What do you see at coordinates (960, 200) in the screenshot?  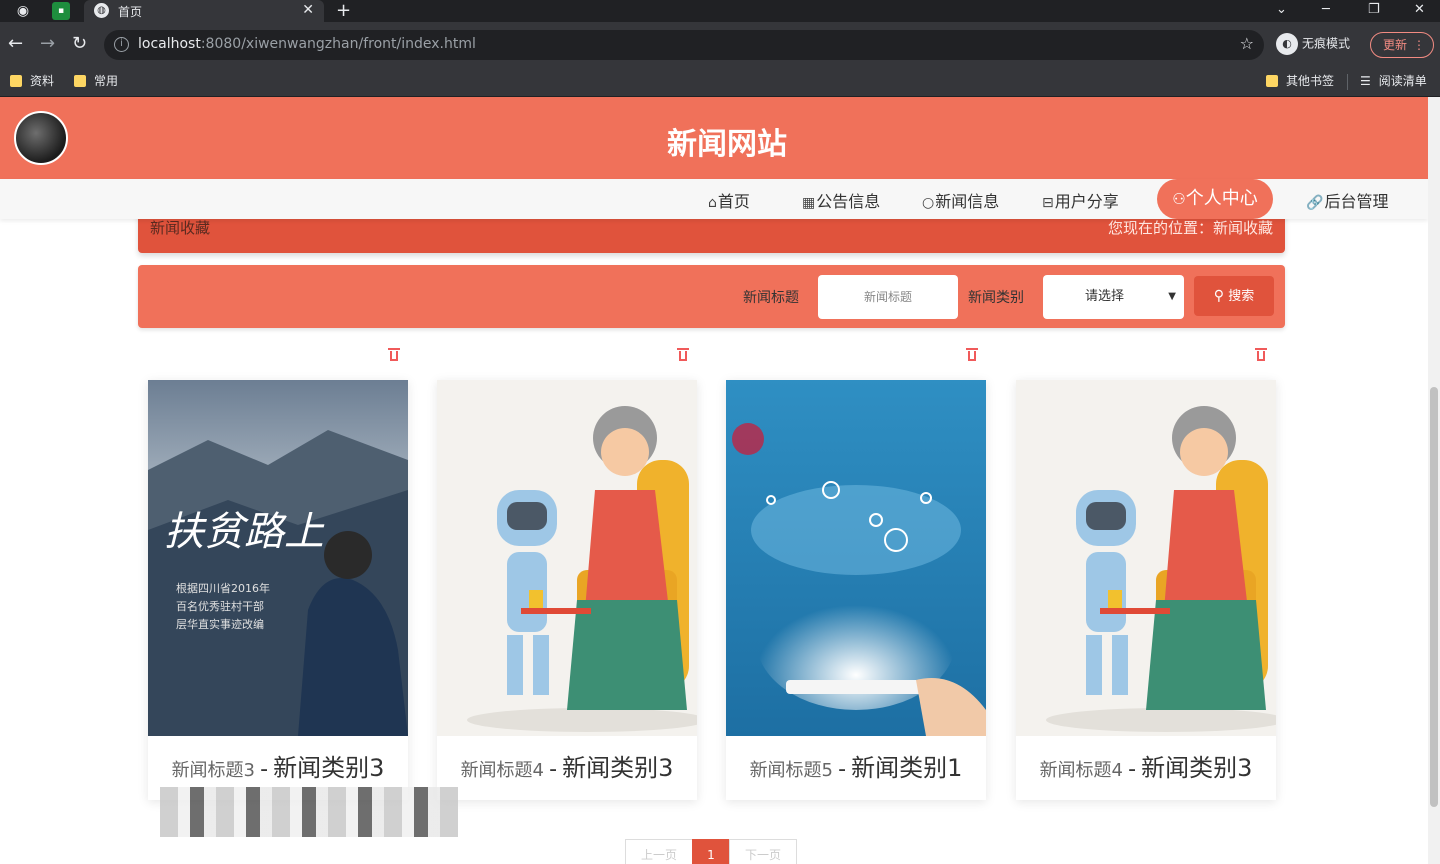 I see `nav-news: ○新闻信息` at bounding box center [960, 200].